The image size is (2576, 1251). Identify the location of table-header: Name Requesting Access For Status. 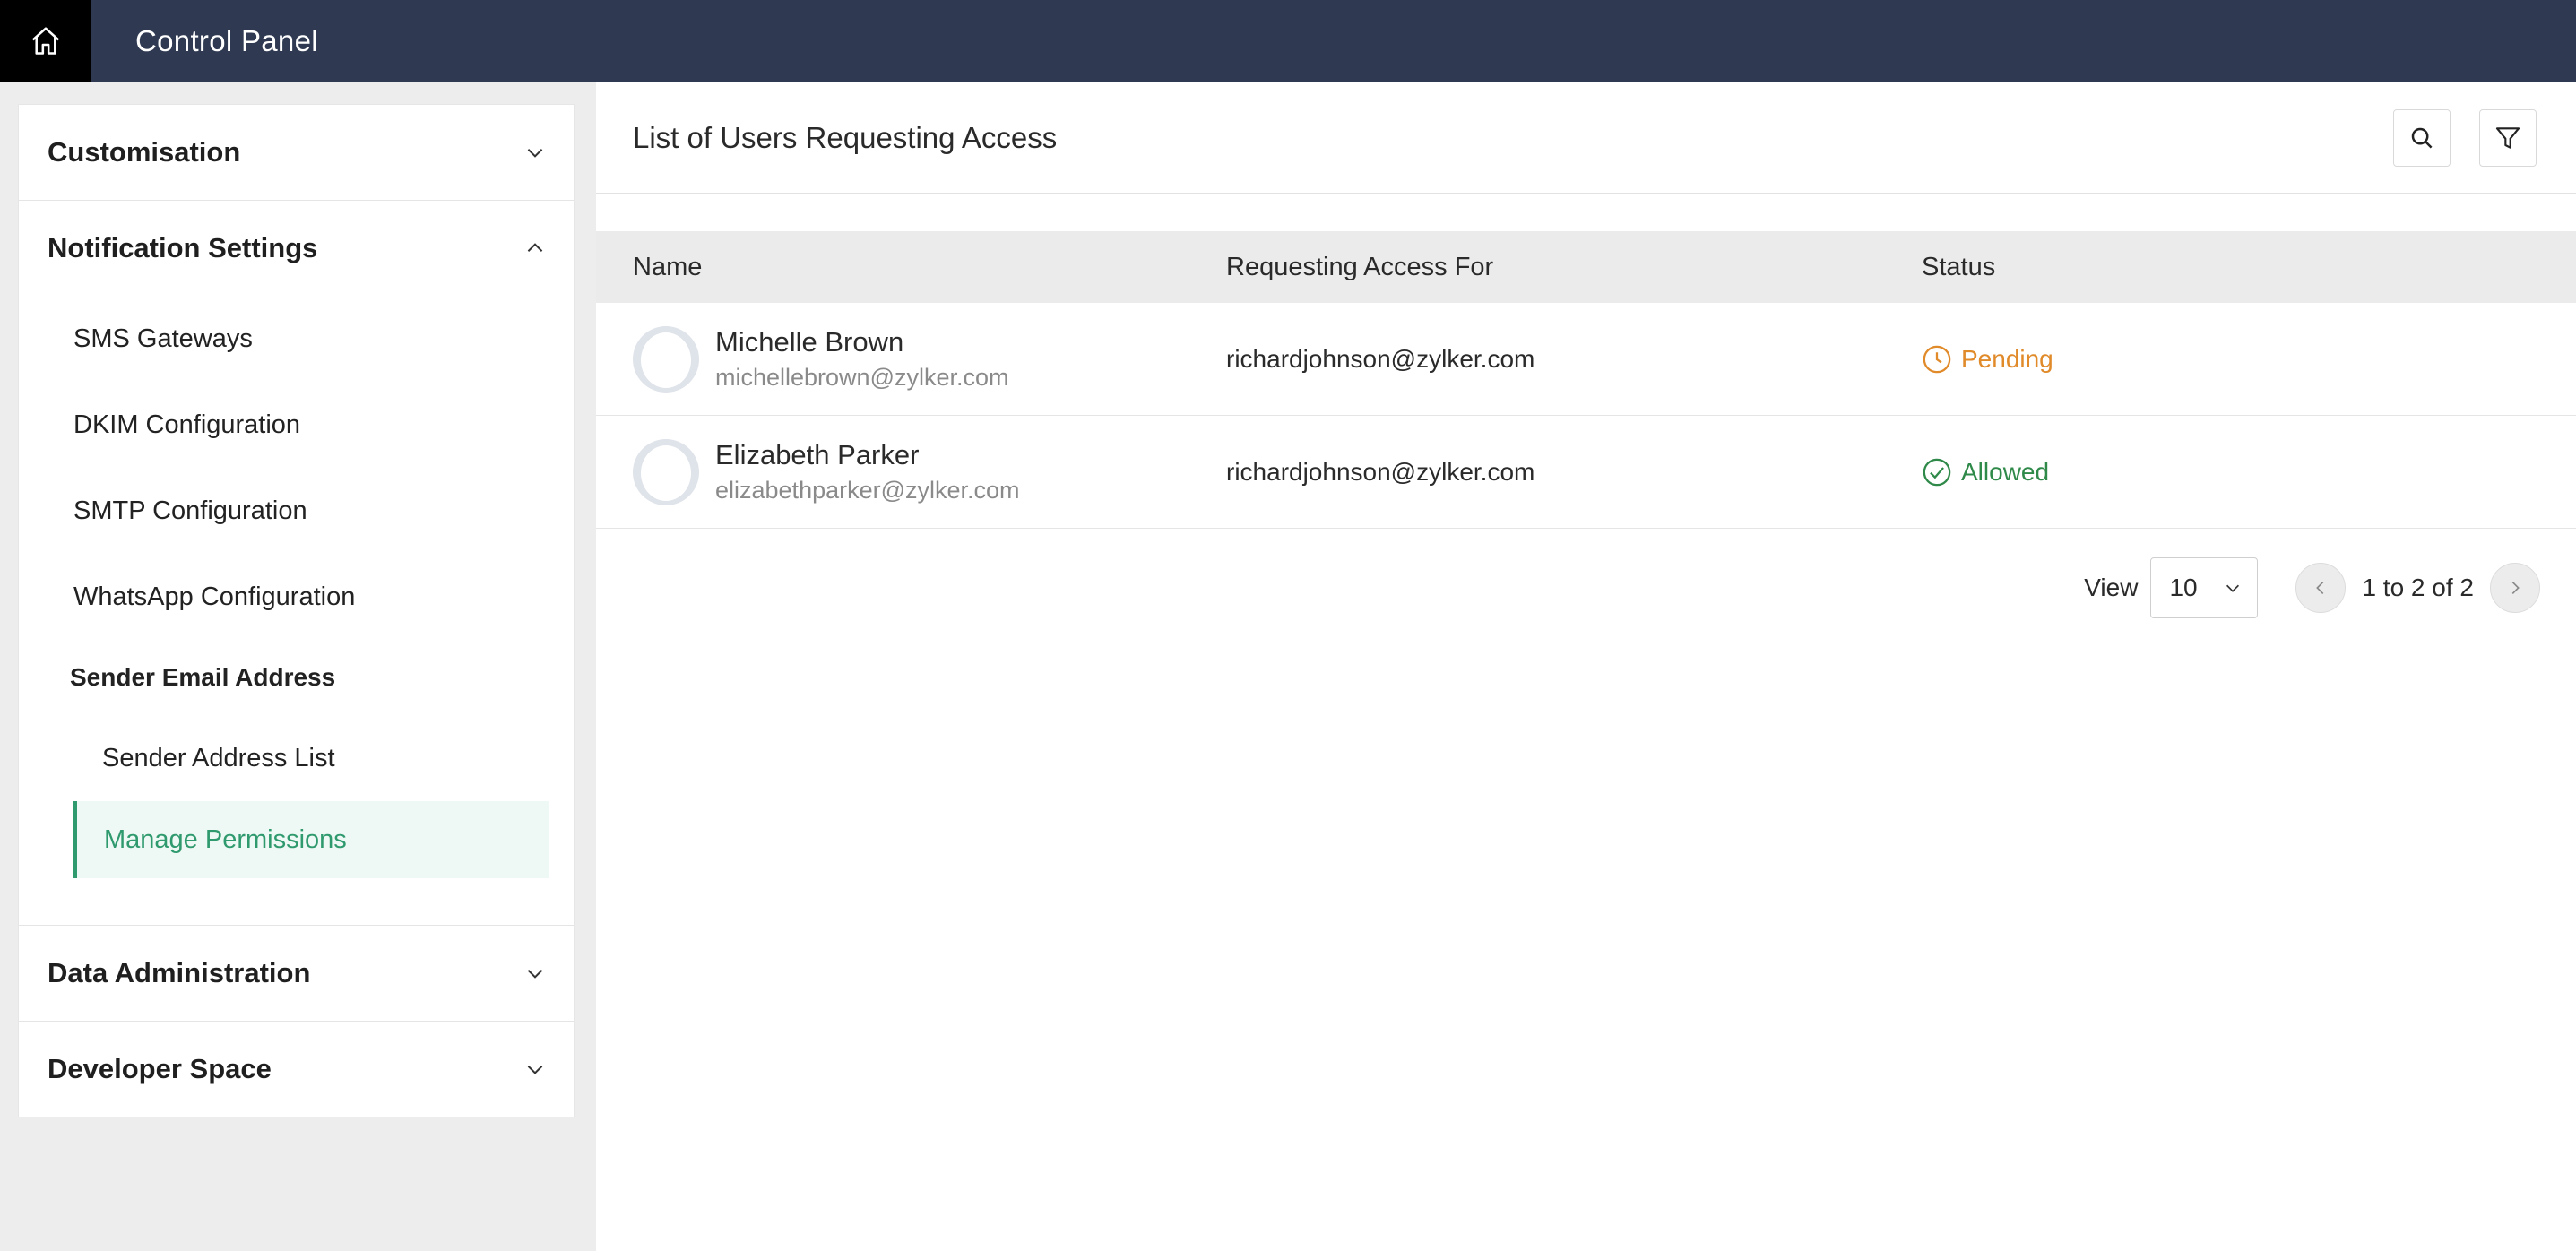
(1586, 267).